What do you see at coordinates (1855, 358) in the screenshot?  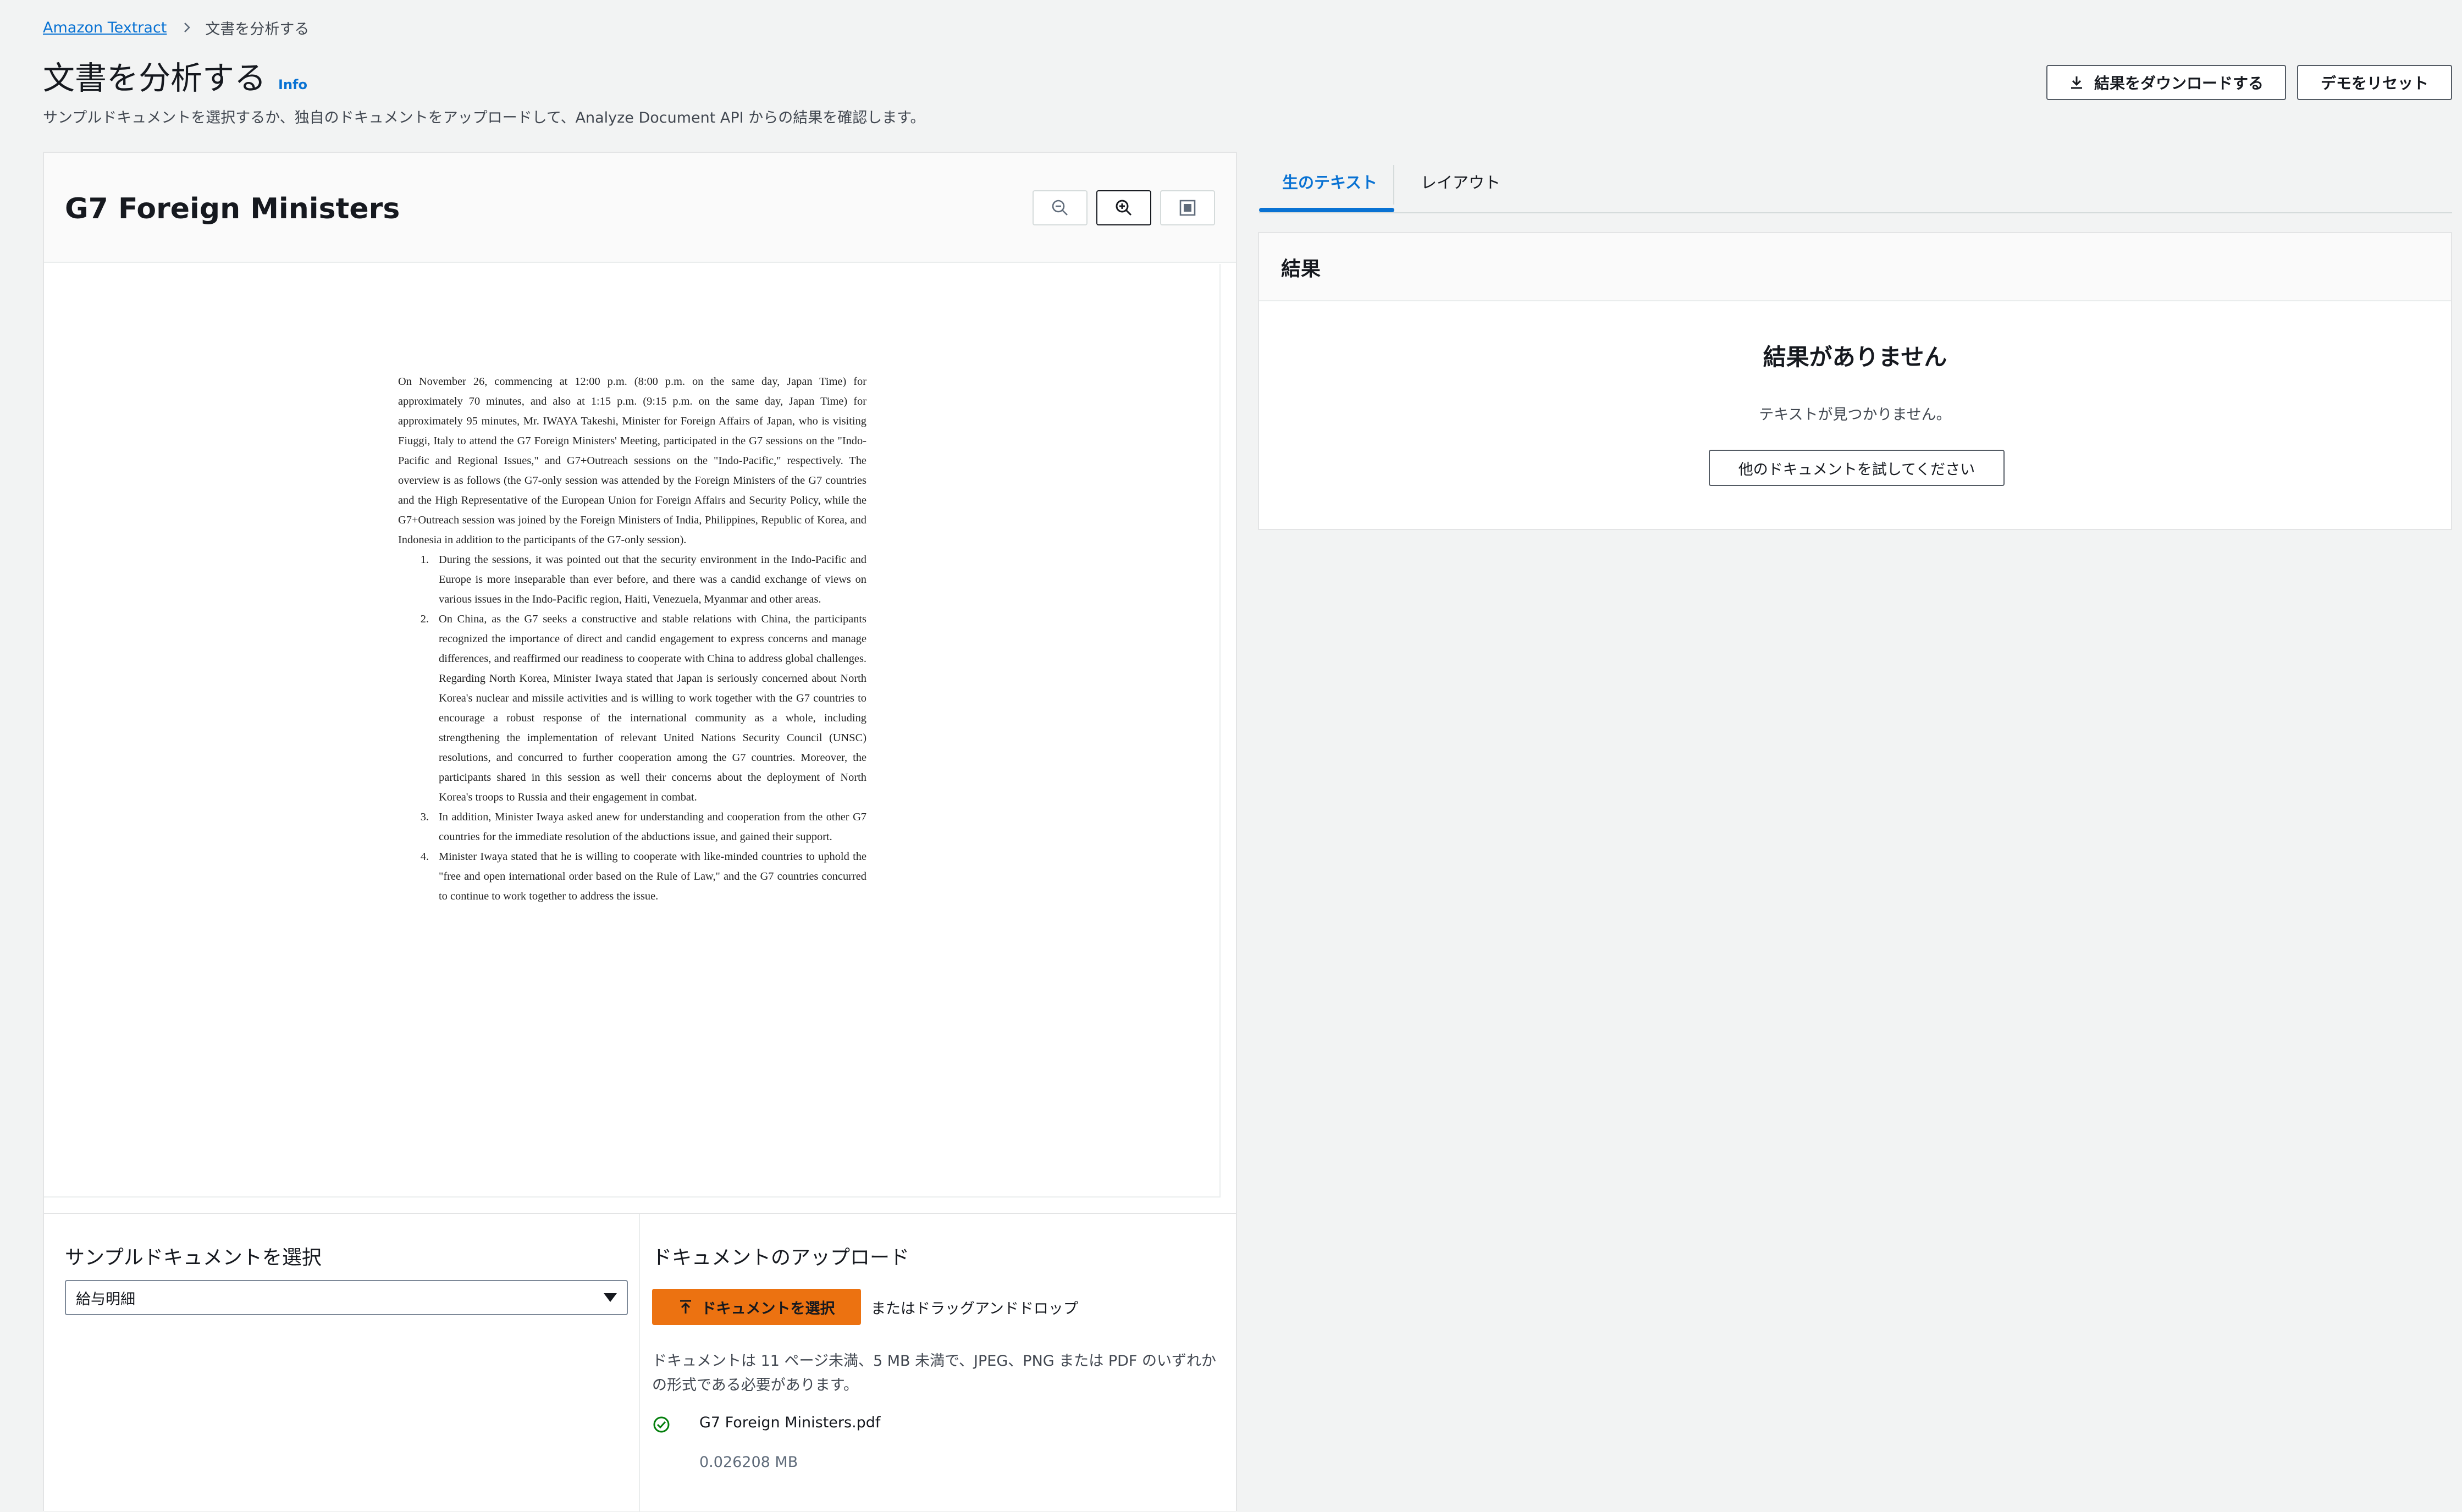 I see `empty-state-title: 結果がありません` at bounding box center [1855, 358].